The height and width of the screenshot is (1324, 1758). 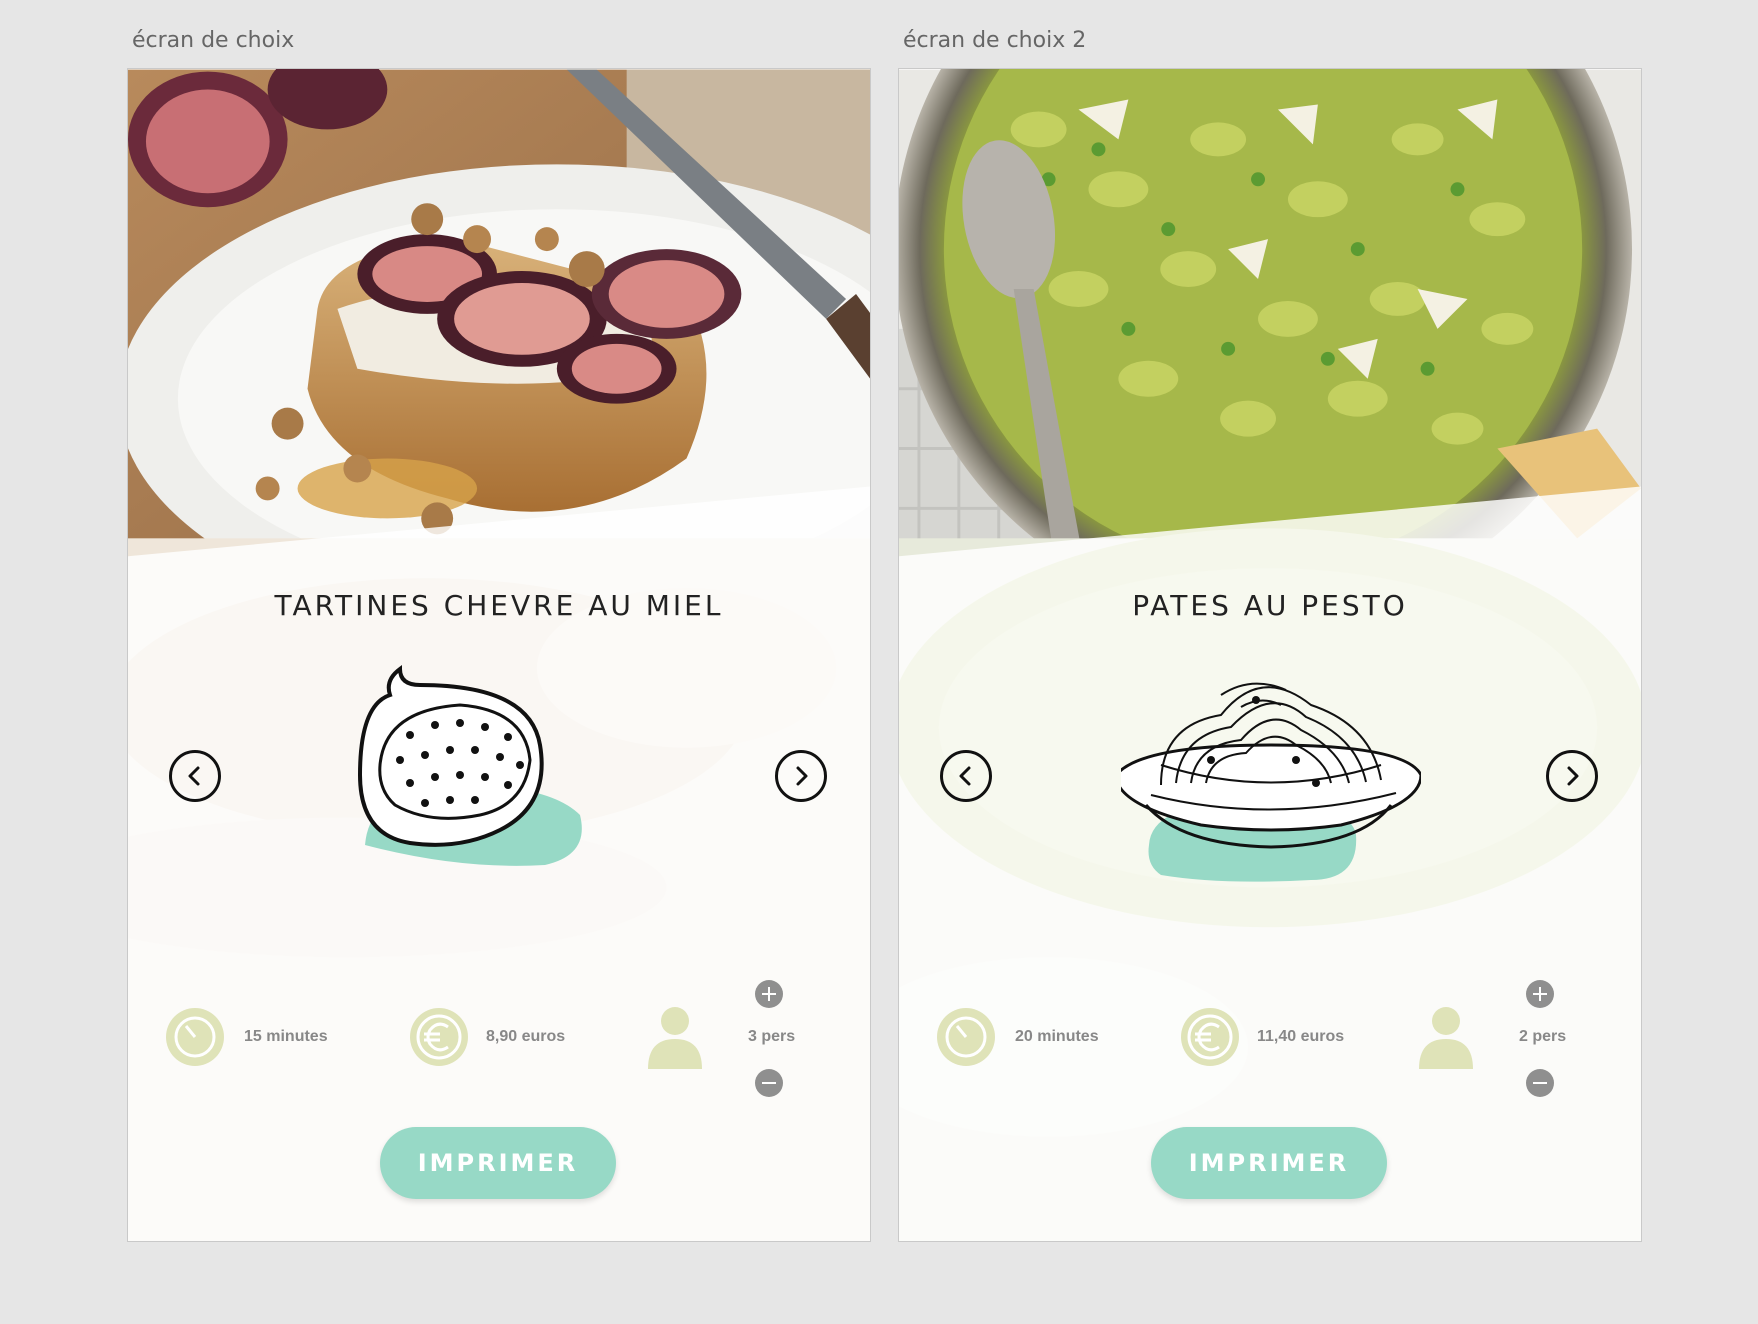 I want to click on recipe-title: TARTINES CHEVRE AU MIEL, so click(x=499, y=605).